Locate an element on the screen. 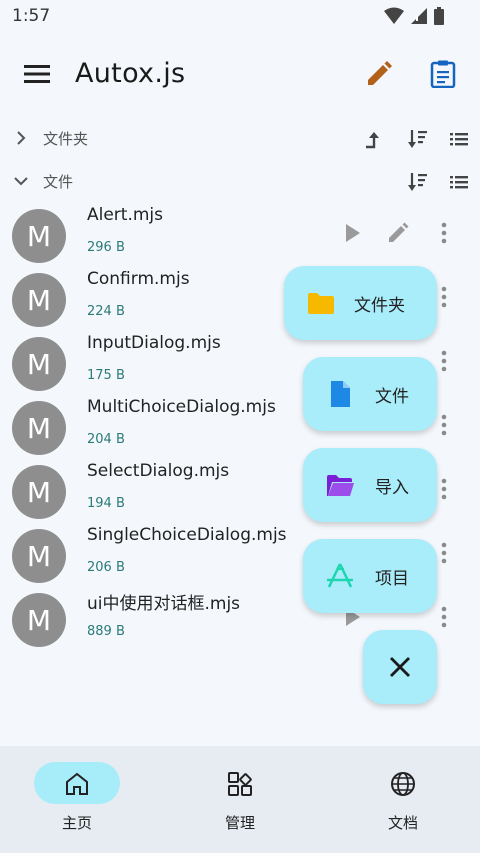 The image size is (480, 853). close-icon is located at coordinates (400, 667).